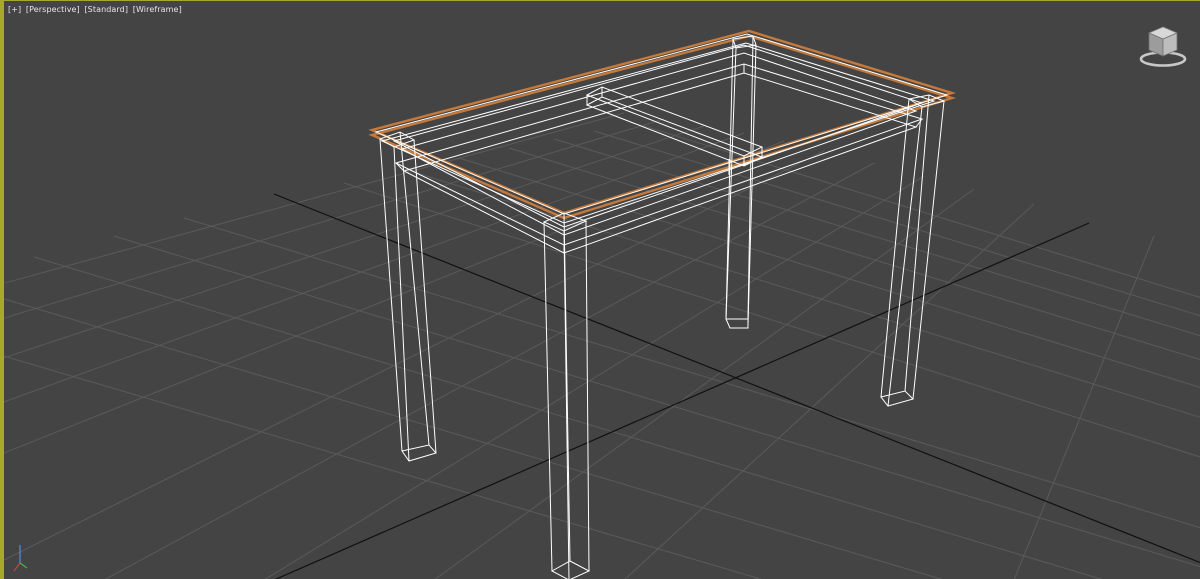 Image resolution: width=1200 pixels, height=579 pixels. I want to click on viewport-shading-preset-menu: [Standard], so click(106, 9).